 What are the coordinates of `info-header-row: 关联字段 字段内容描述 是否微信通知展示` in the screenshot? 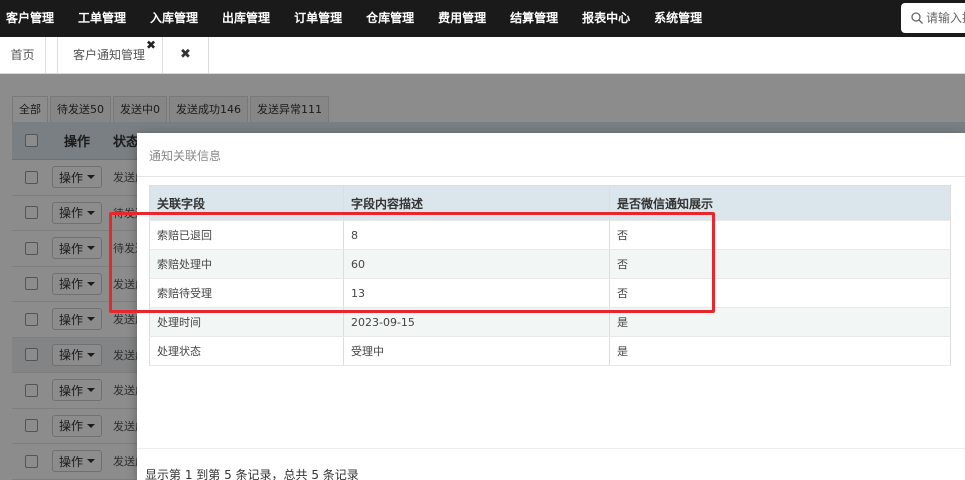 It's located at (550, 203).